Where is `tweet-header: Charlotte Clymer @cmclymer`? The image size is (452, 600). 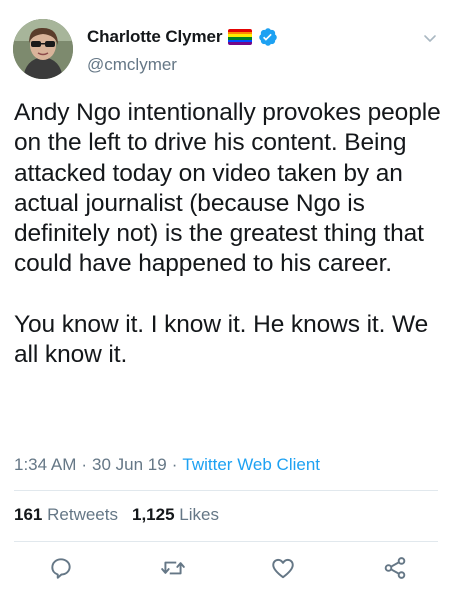
tweet-header: Charlotte Clymer @cmclymer is located at coordinates (226, 44).